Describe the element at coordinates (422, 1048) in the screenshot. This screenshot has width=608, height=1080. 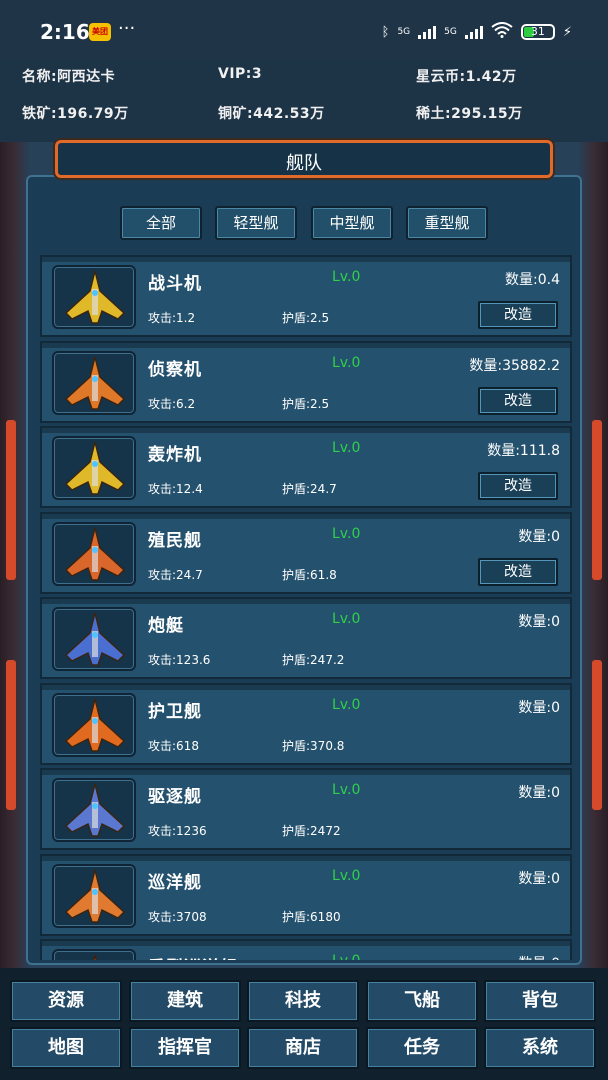
I see `nav-tasks: 任务` at that location.